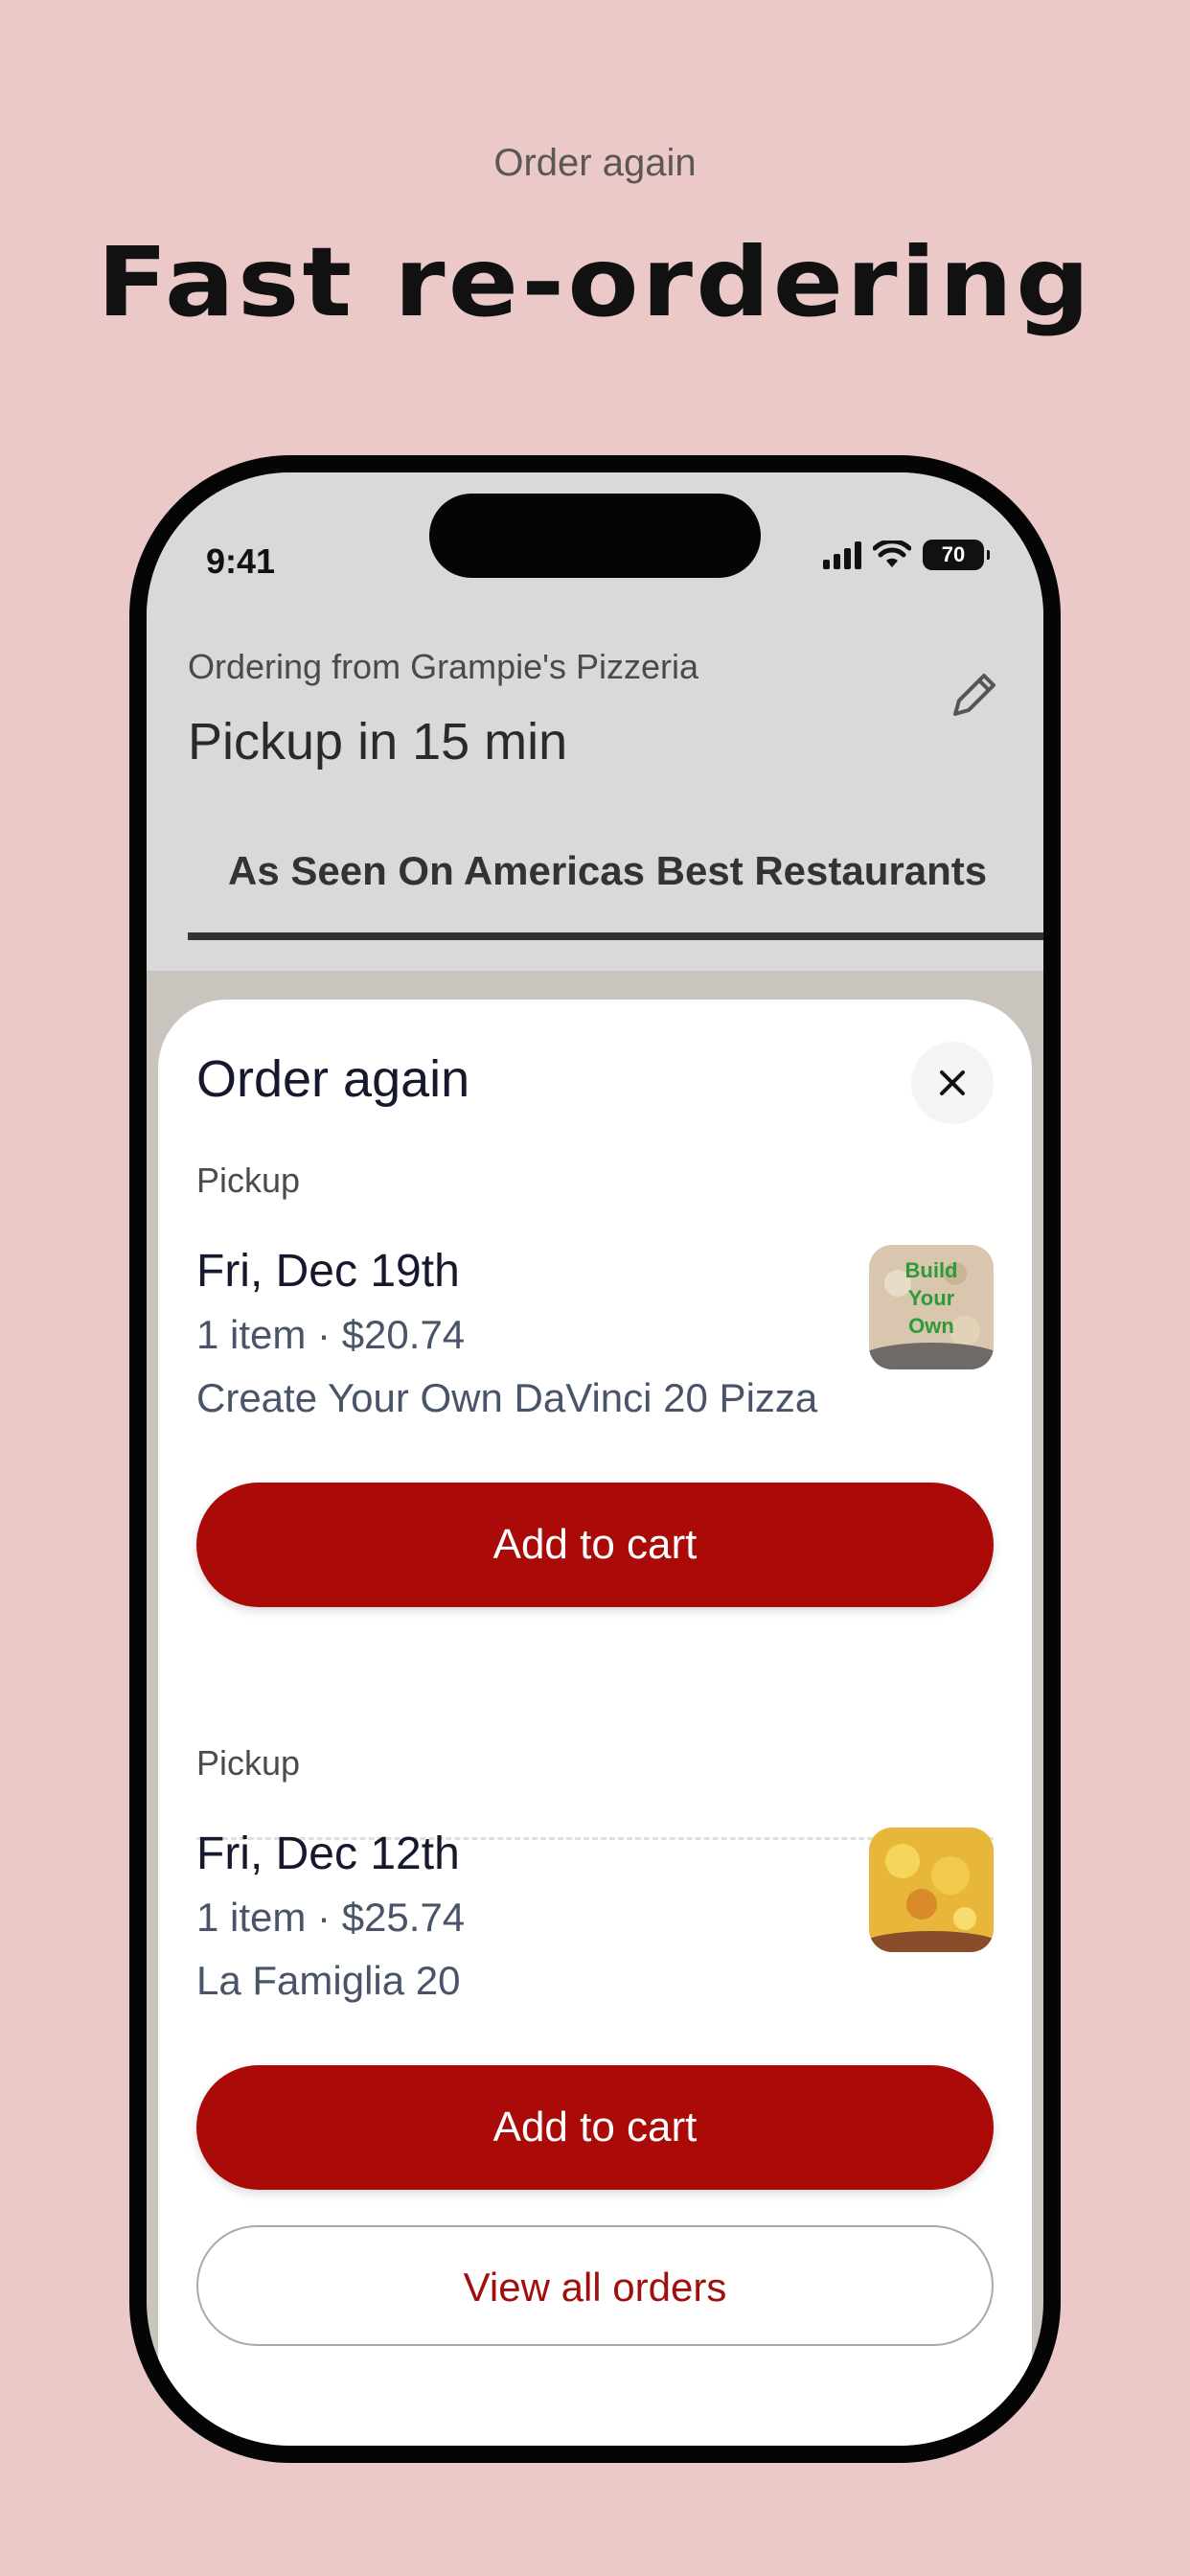 This screenshot has height=2576, width=1190. I want to click on thumb-text-3: Own, so click(931, 1326).